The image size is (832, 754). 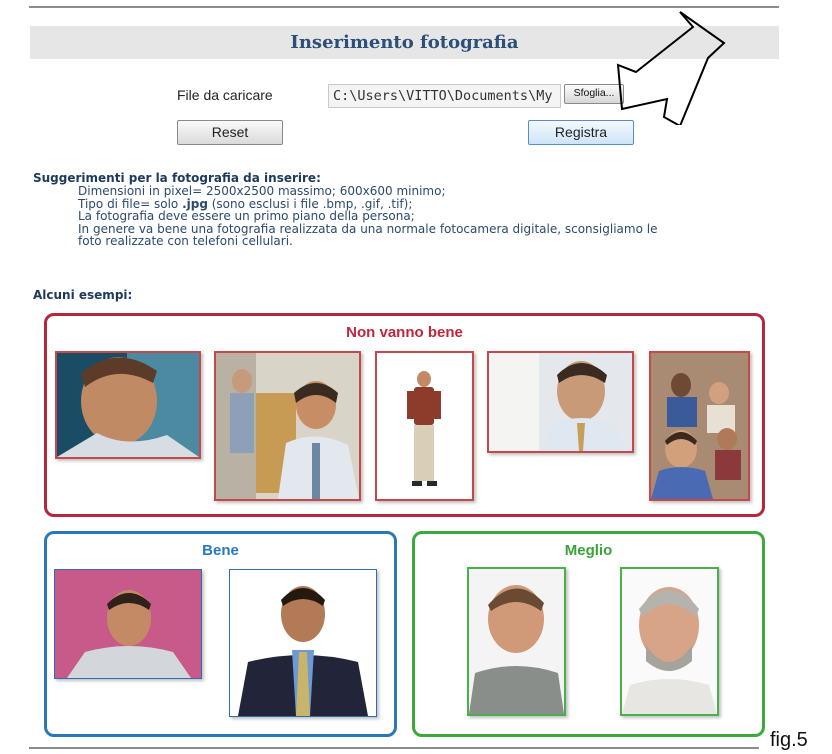 I want to click on good-photo-suit, so click(x=303, y=643).